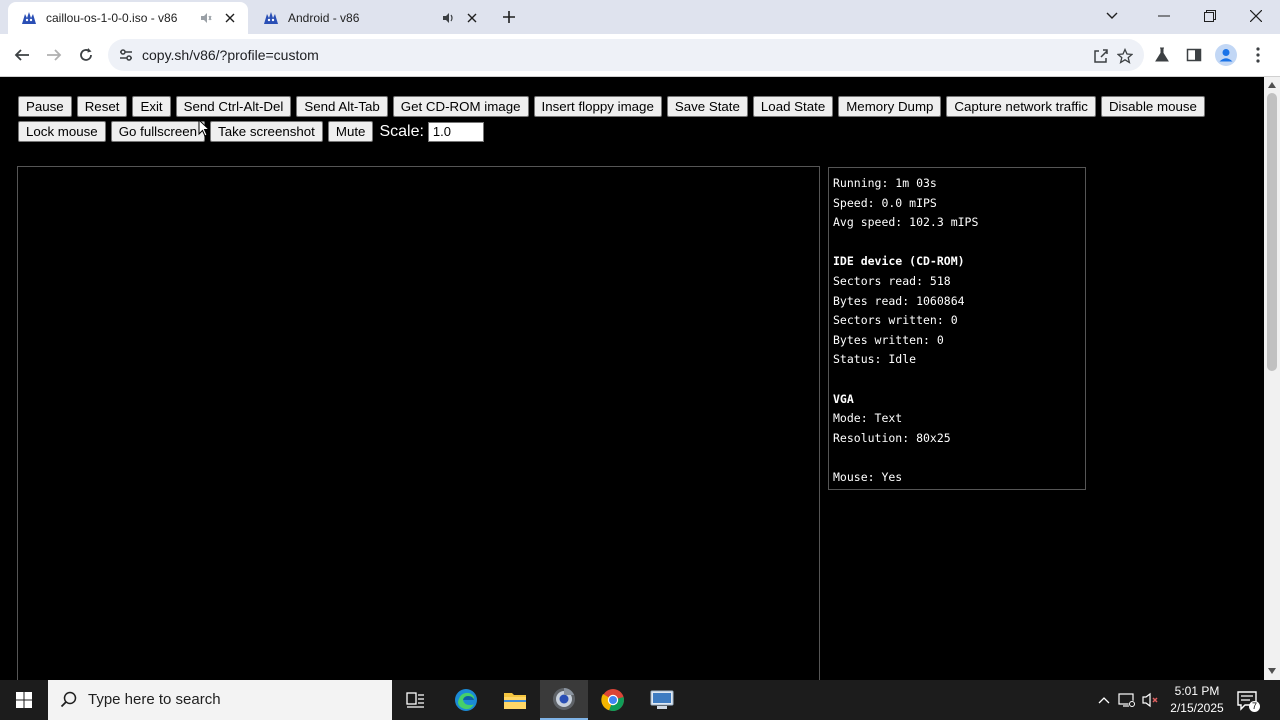 The width and height of the screenshot is (1280, 720). I want to click on reset-button: Reset, so click(102, 106).